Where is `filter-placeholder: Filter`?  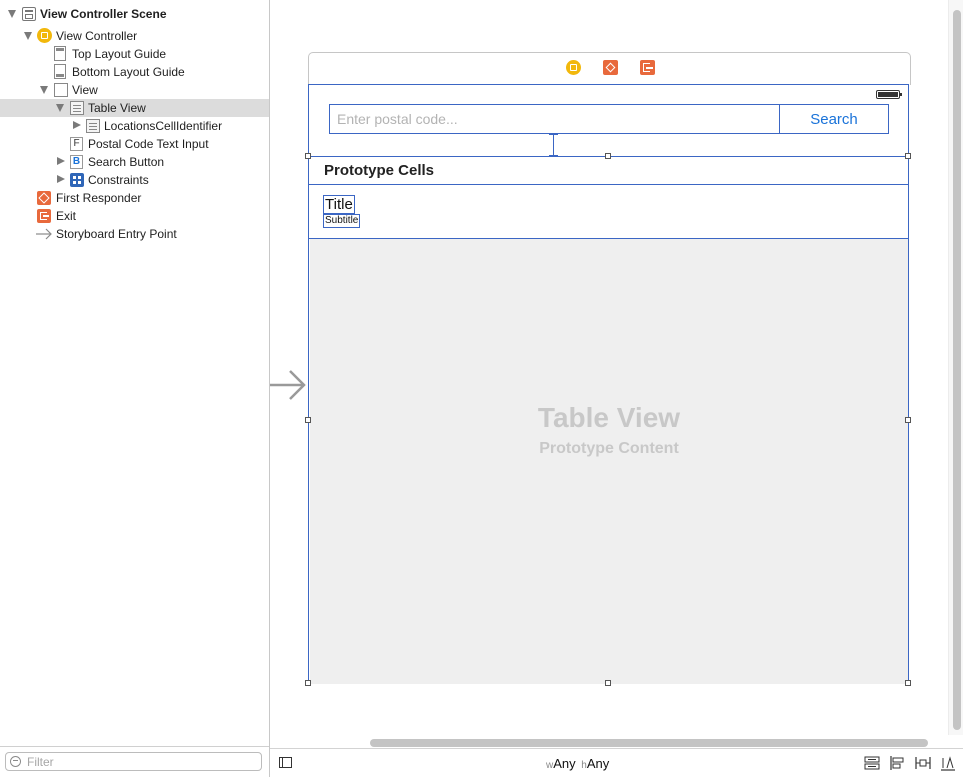 filter-placeholder: Filter is located at coordinates (40, 762).